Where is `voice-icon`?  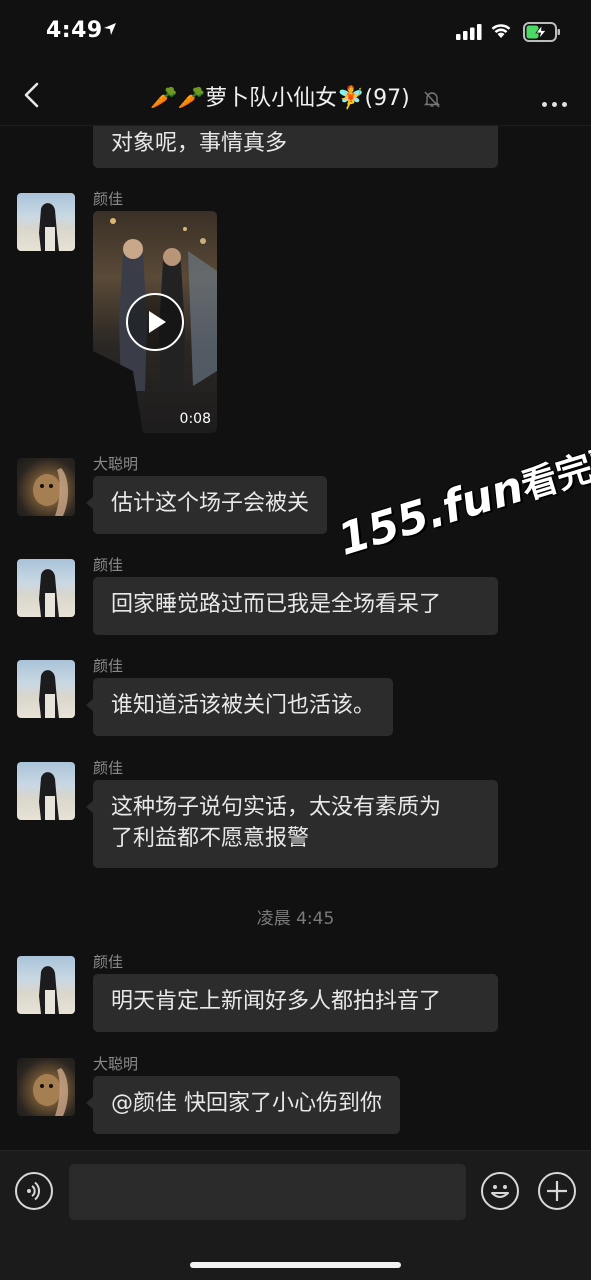 voice-icon is located at coordinates (34, 1191).